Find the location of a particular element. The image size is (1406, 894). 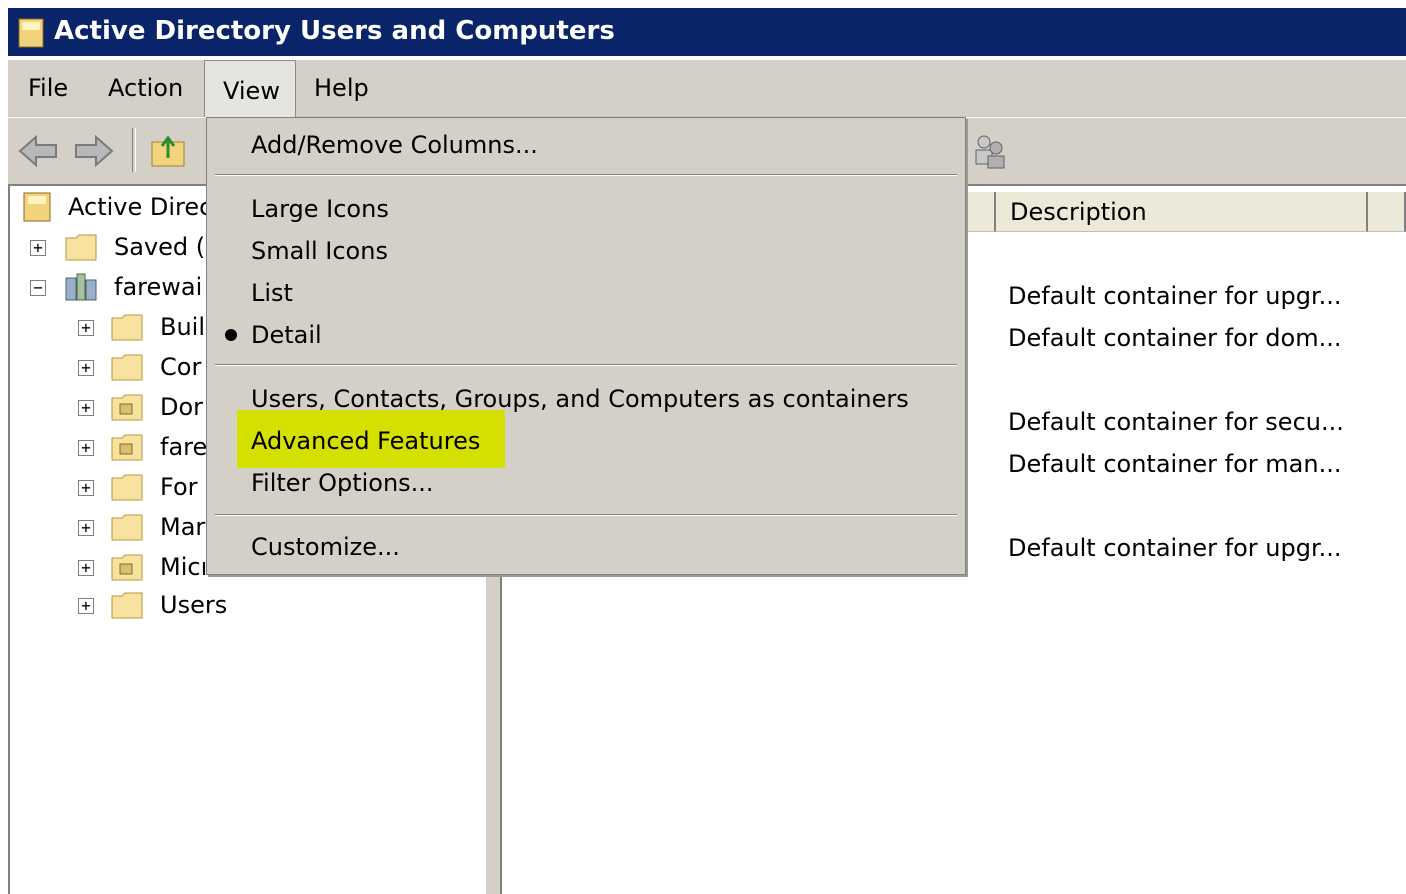

tree-label: Micı is located at coordinates (184, 567).